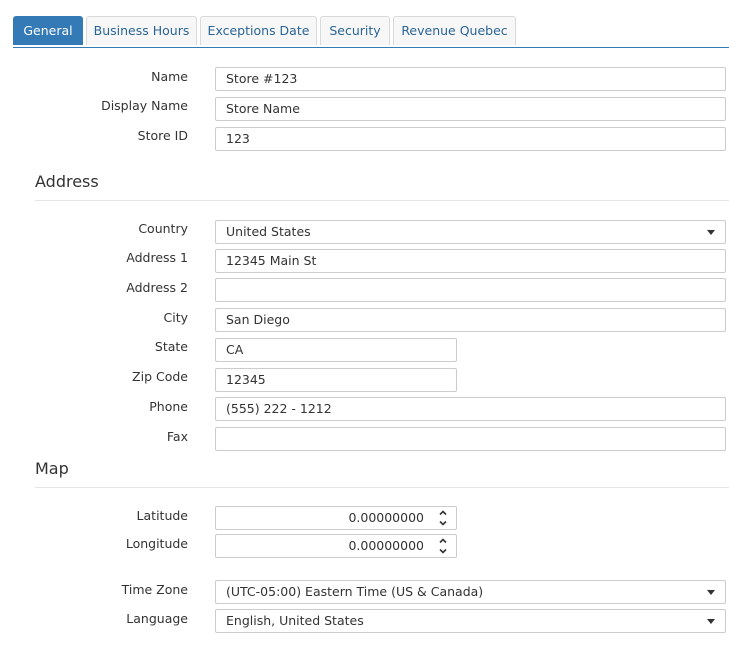 This screenshot has width=729, height=646. Describe the element at coordinates (336, 380) in the screenshot. I see `zip-input: 12345` at that location.